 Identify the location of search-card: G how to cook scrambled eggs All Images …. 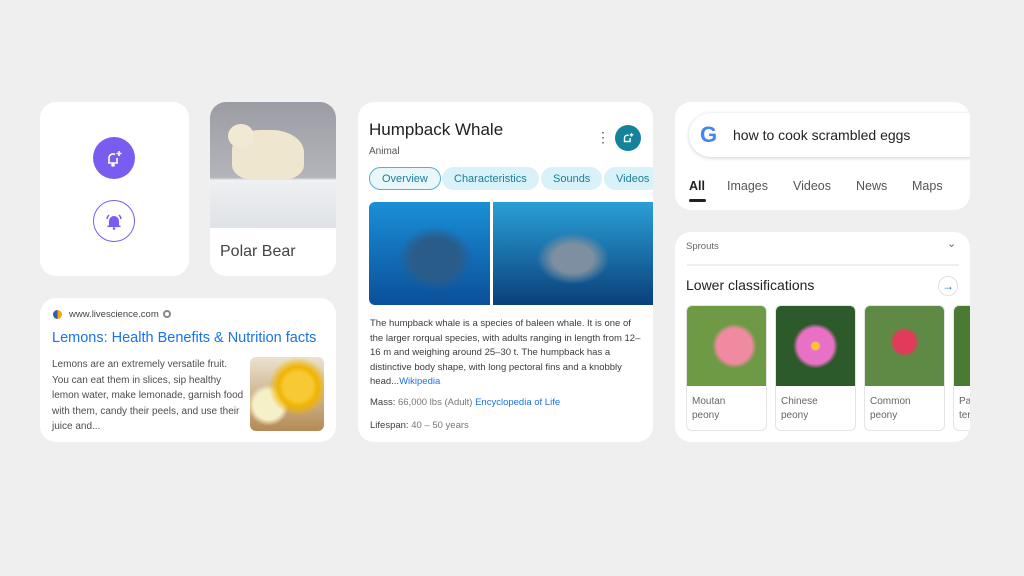
(822, 156).